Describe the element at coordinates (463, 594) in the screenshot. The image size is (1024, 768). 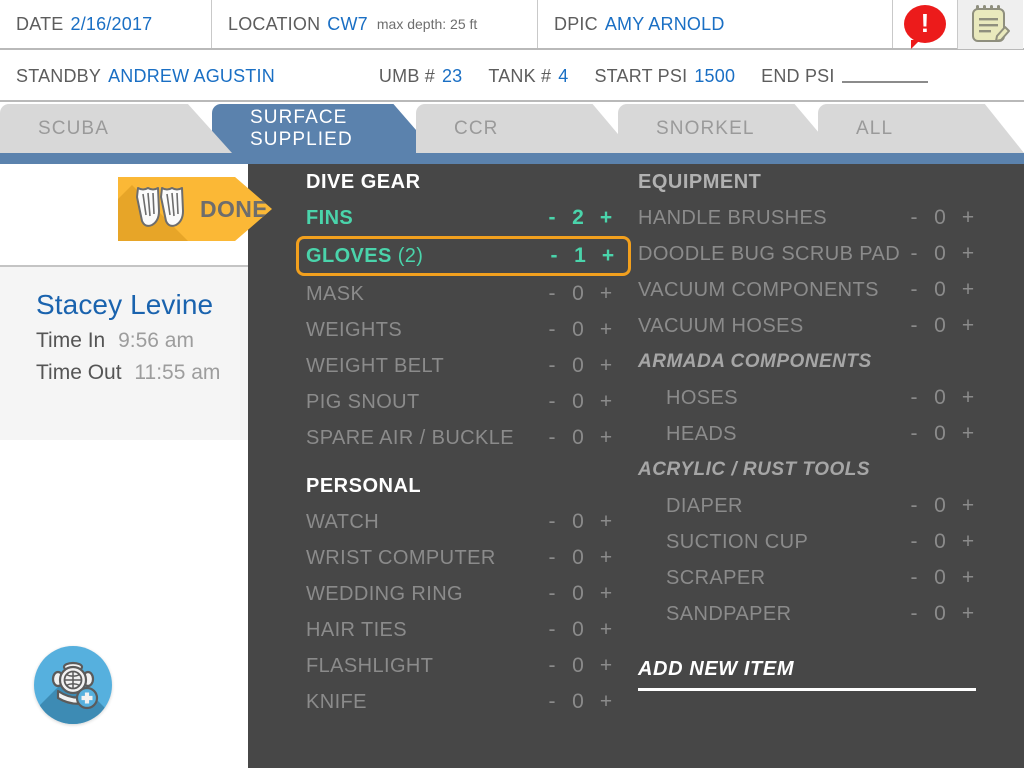
I see `gear-item: WEDDING RING -0 +` at that location.